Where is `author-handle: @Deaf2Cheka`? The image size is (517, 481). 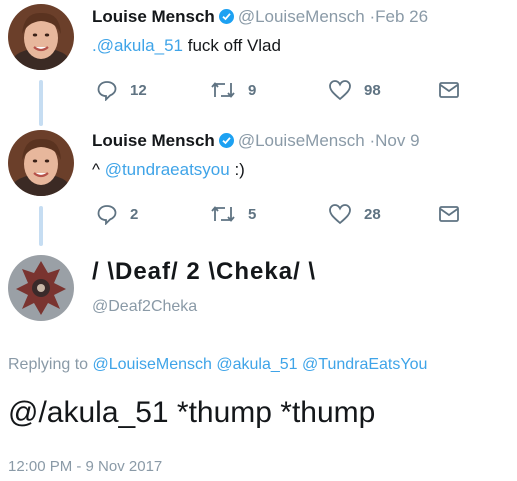
author-handle: @Deaf2Cheka is located at coordinates (144, 307).